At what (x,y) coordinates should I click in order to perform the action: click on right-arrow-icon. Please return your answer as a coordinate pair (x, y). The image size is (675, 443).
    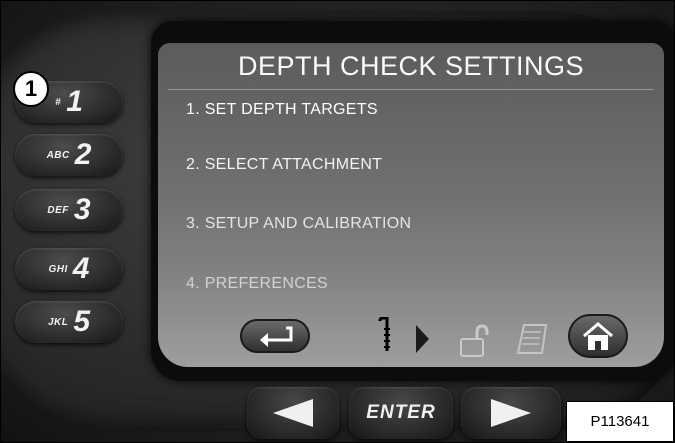
    Looking at the image, I should click on (511, 413).